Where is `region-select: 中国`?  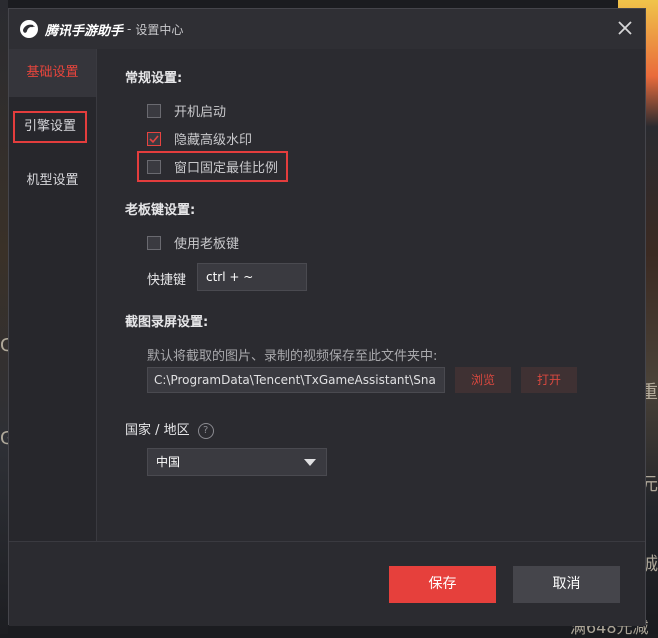
region-select: 中国 is located at coordinates (237, 462).